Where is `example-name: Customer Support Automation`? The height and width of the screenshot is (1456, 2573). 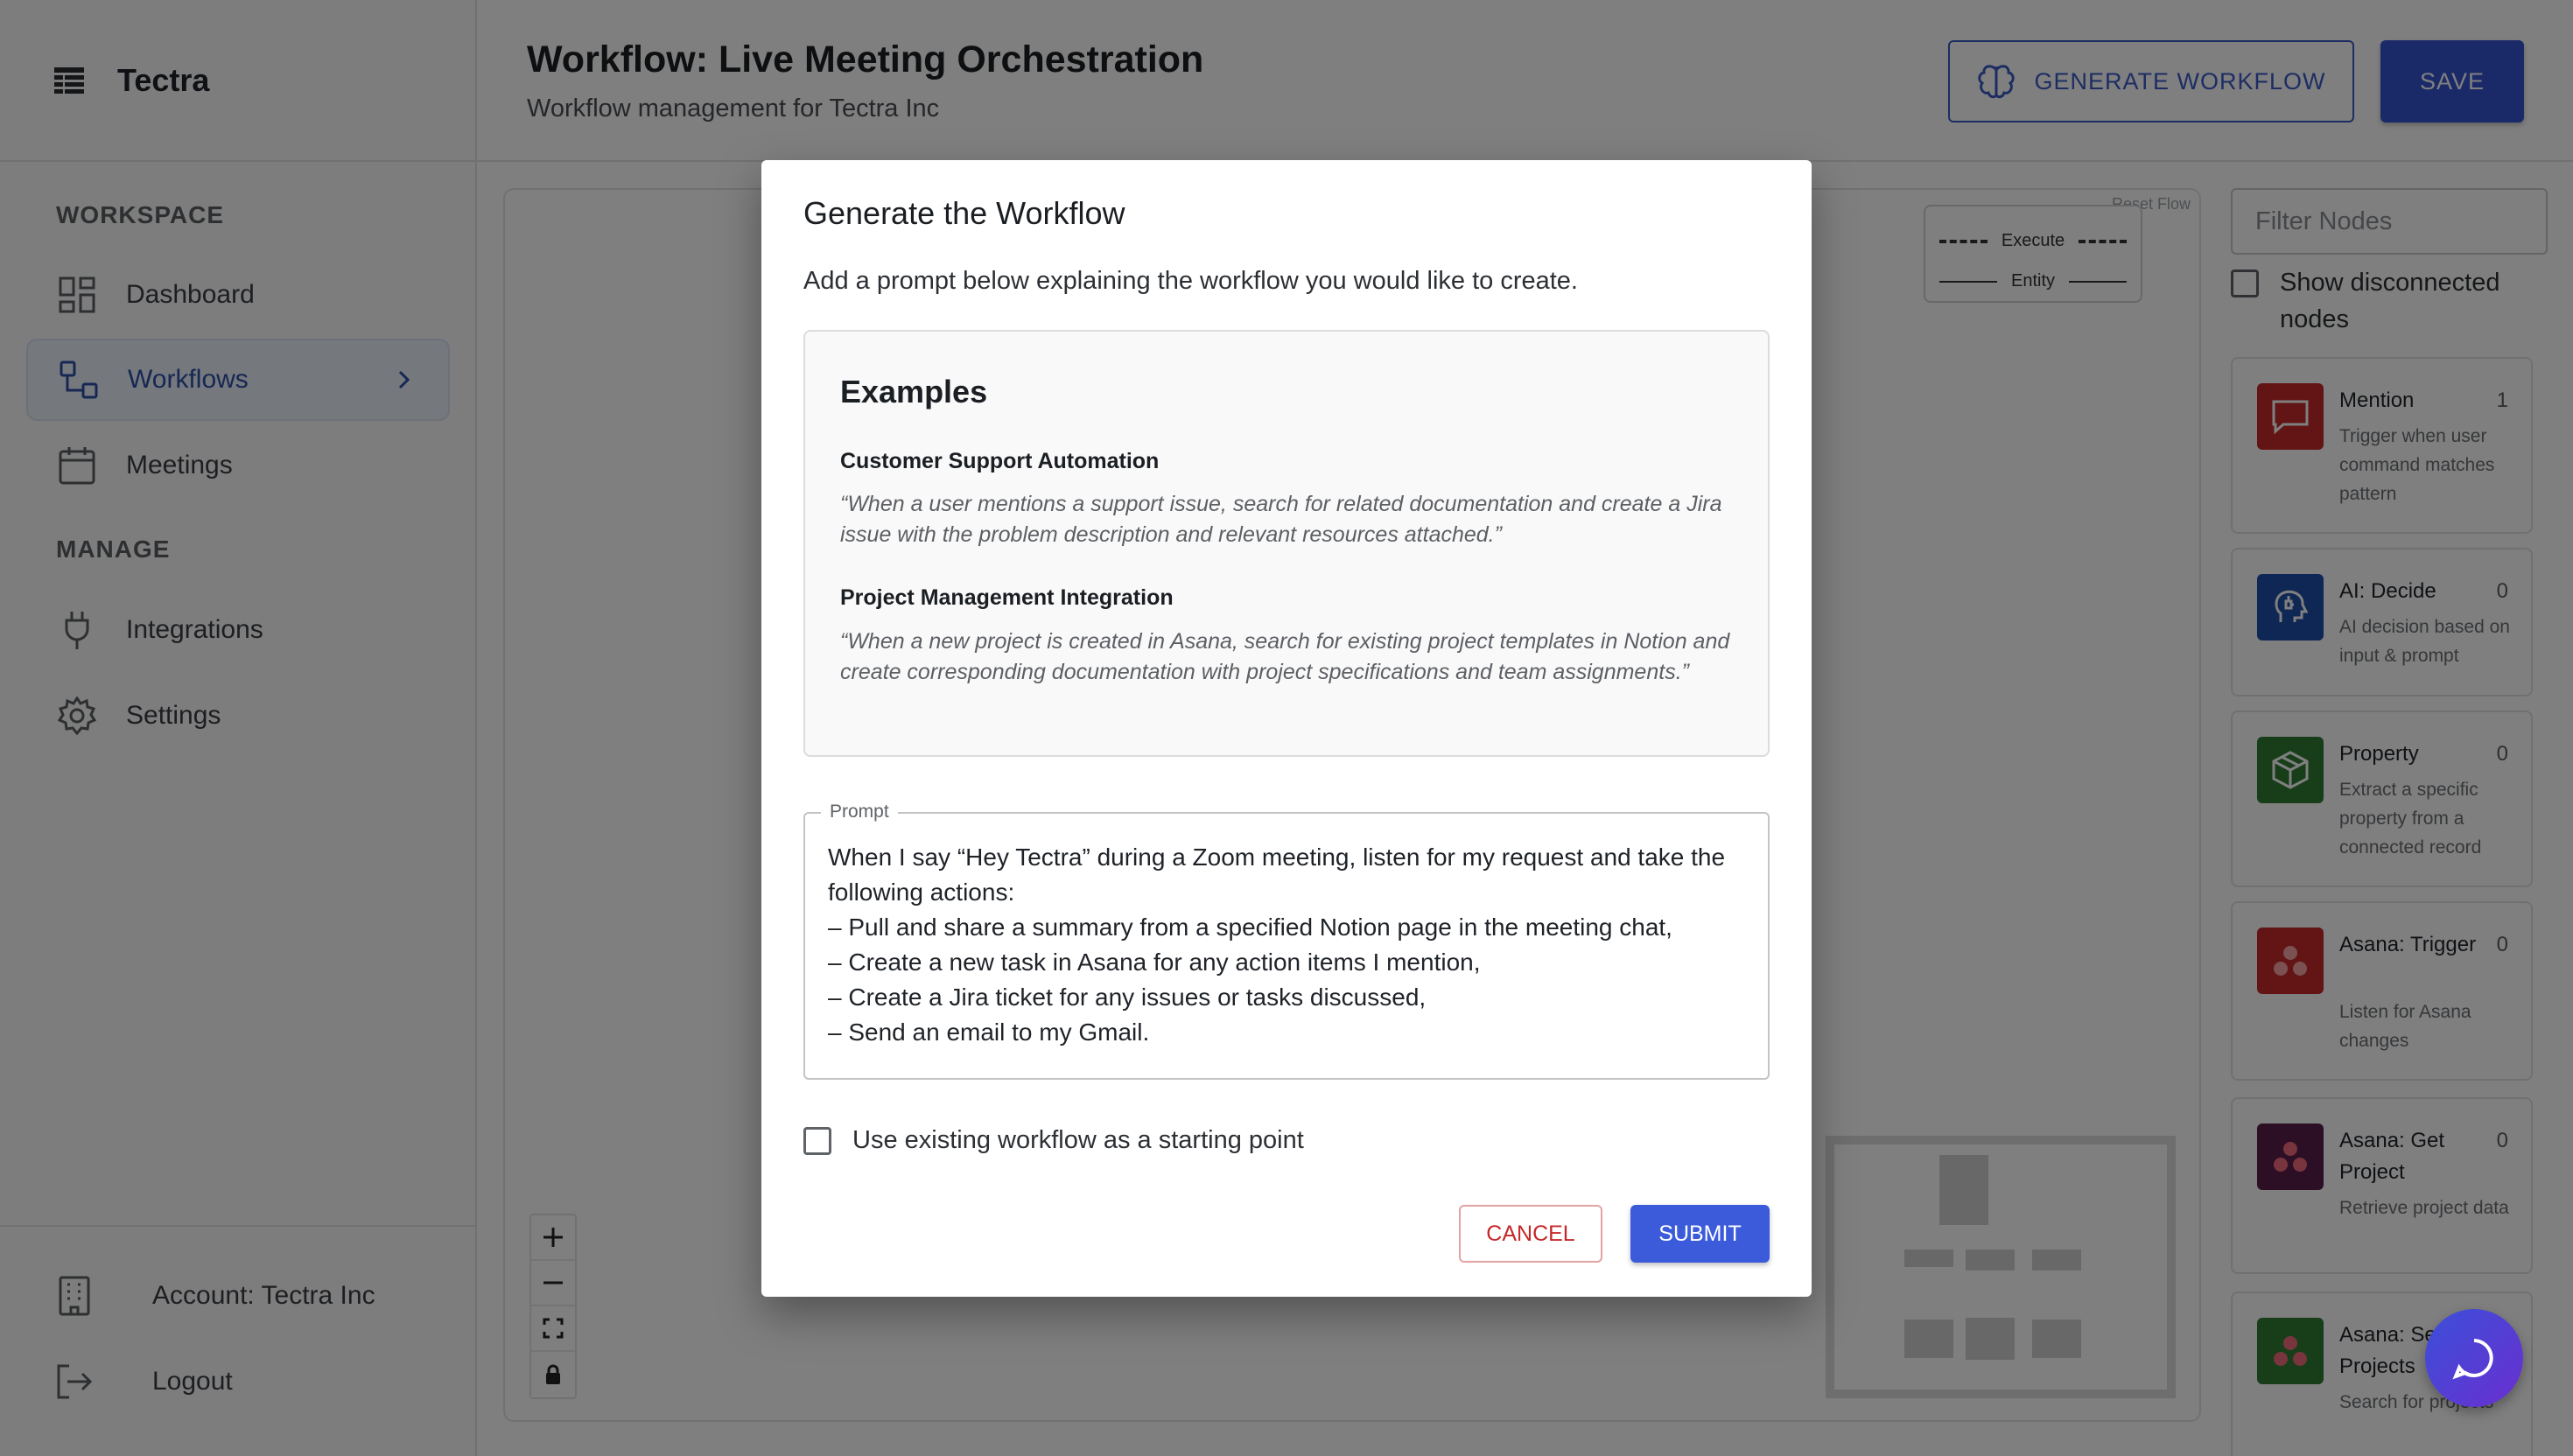
example-name: Customer Support Automation is located at coordinates (1000, 461).